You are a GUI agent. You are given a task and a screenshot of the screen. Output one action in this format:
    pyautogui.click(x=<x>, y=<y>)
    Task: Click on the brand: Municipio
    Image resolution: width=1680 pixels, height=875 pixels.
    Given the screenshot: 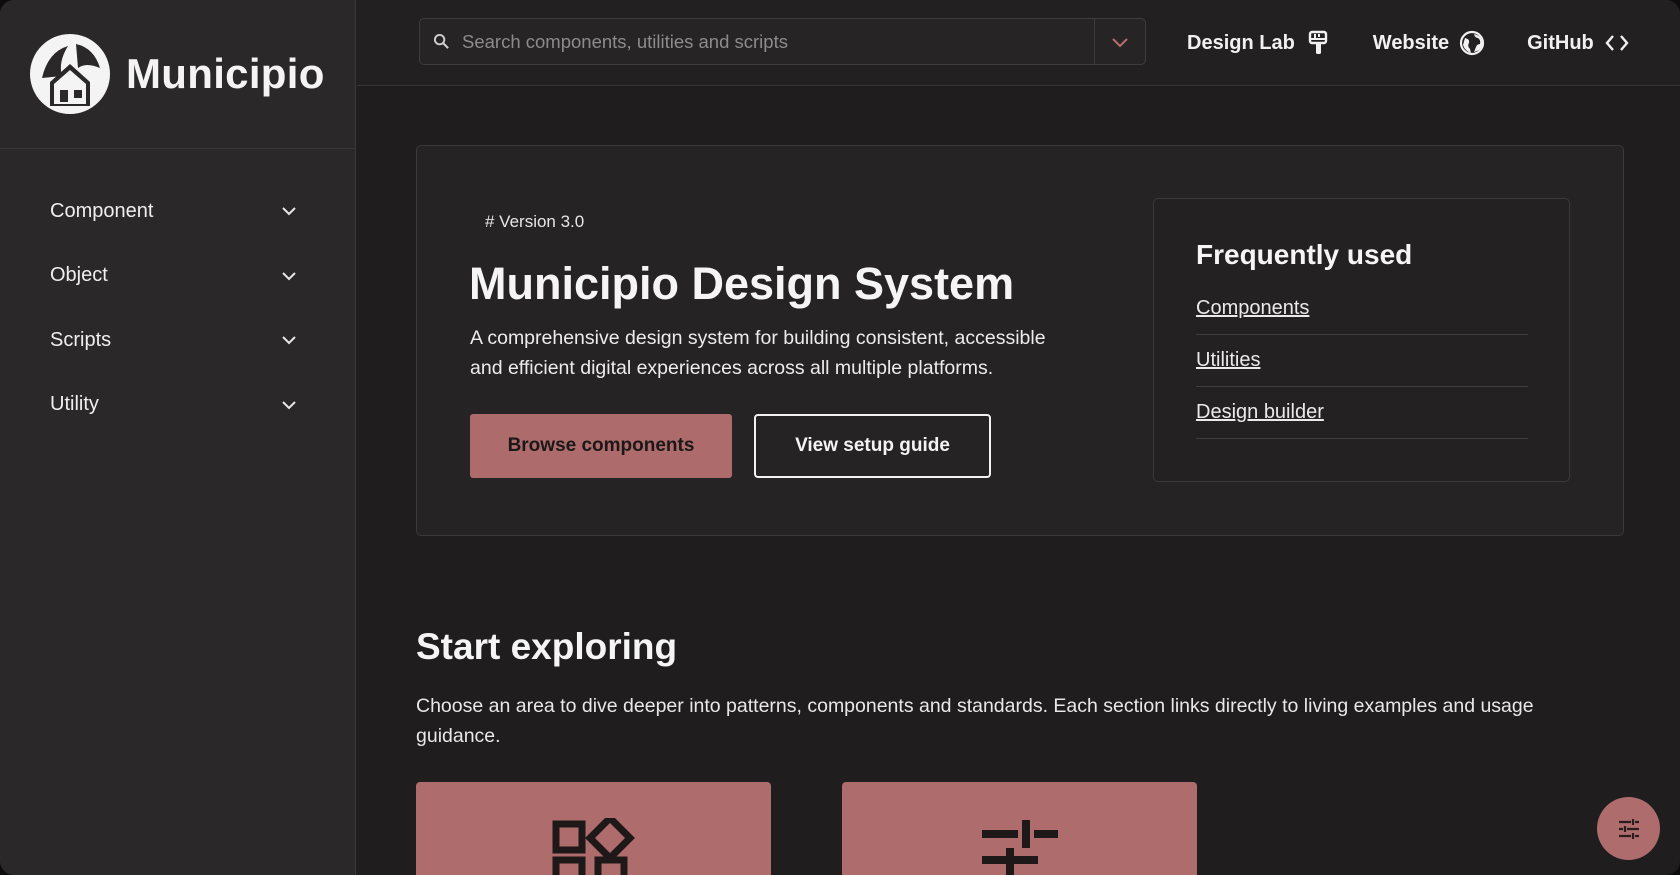 What is the action you would take?
    pyautogui.click(x=177, y=74)
    